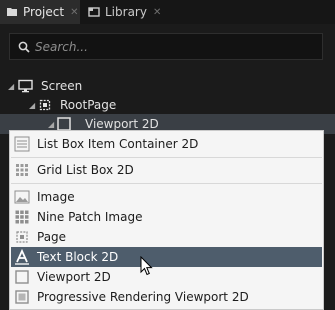 The image size is (335, 310). Describe the element at coordinates (94, 12) in the screenshot. I see `library-icon` at that location.